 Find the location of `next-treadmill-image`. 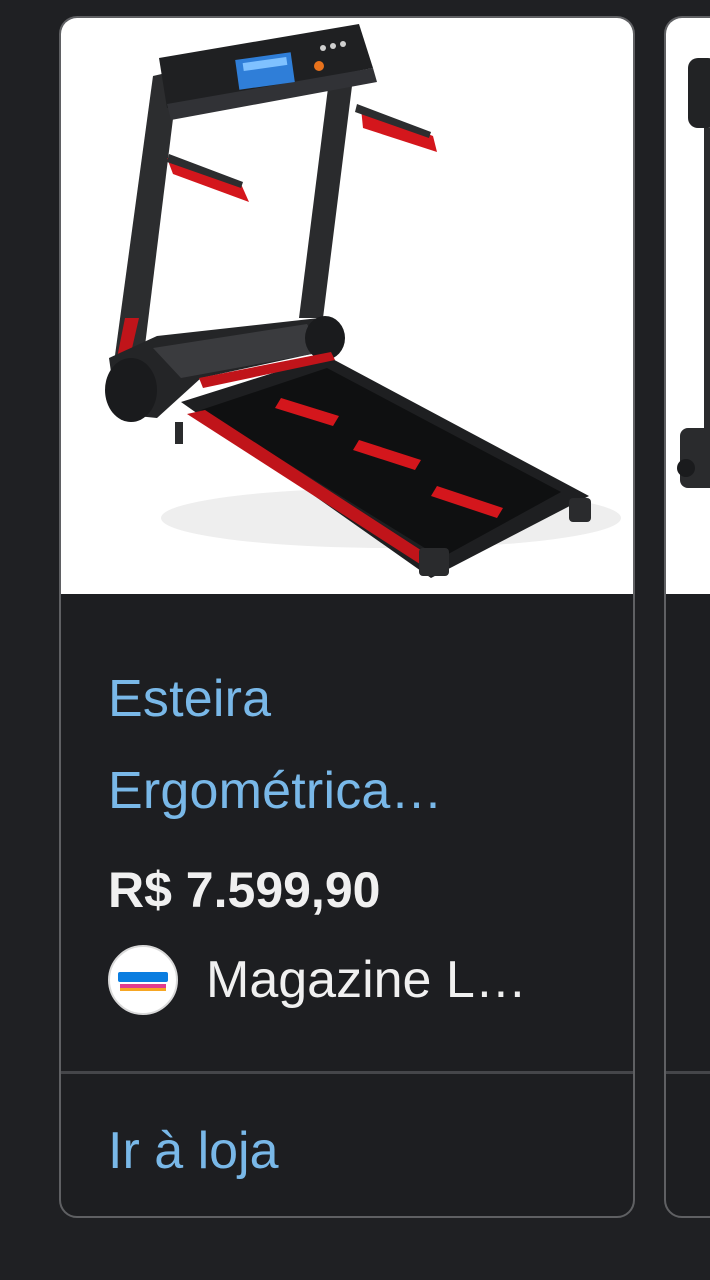

next-treadmill-image is located at coordinates (693, 273).